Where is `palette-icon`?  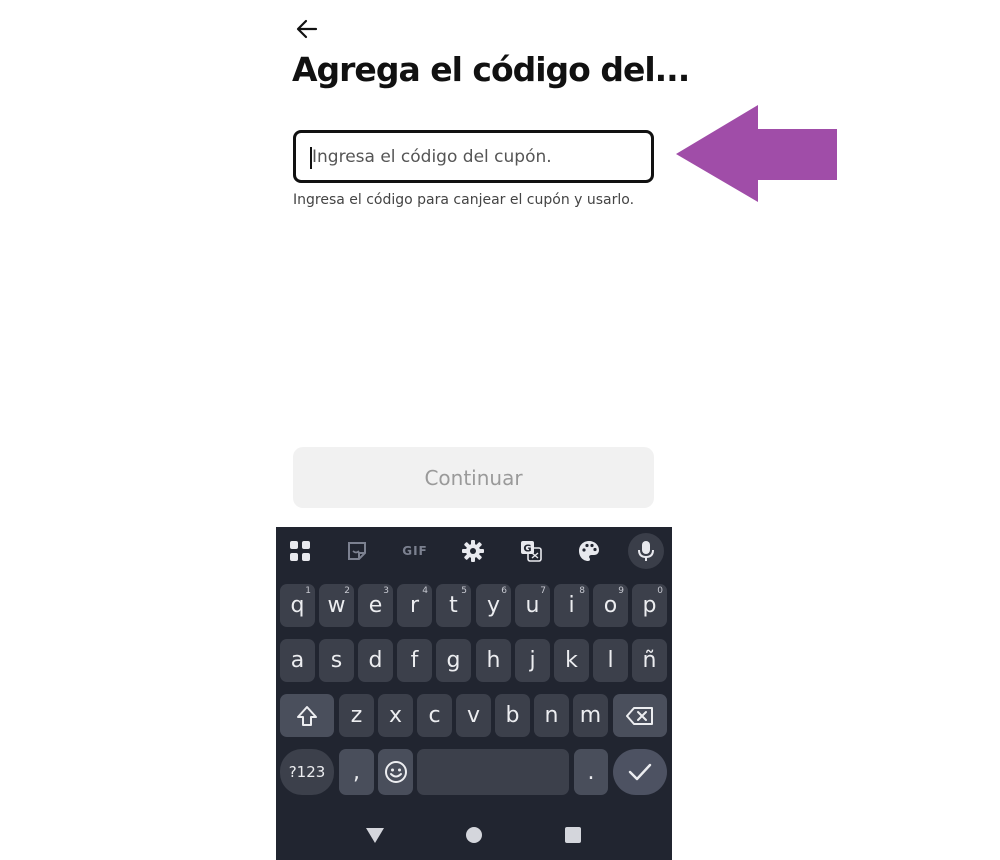 palette-icon is located at coordinates (589, 551).